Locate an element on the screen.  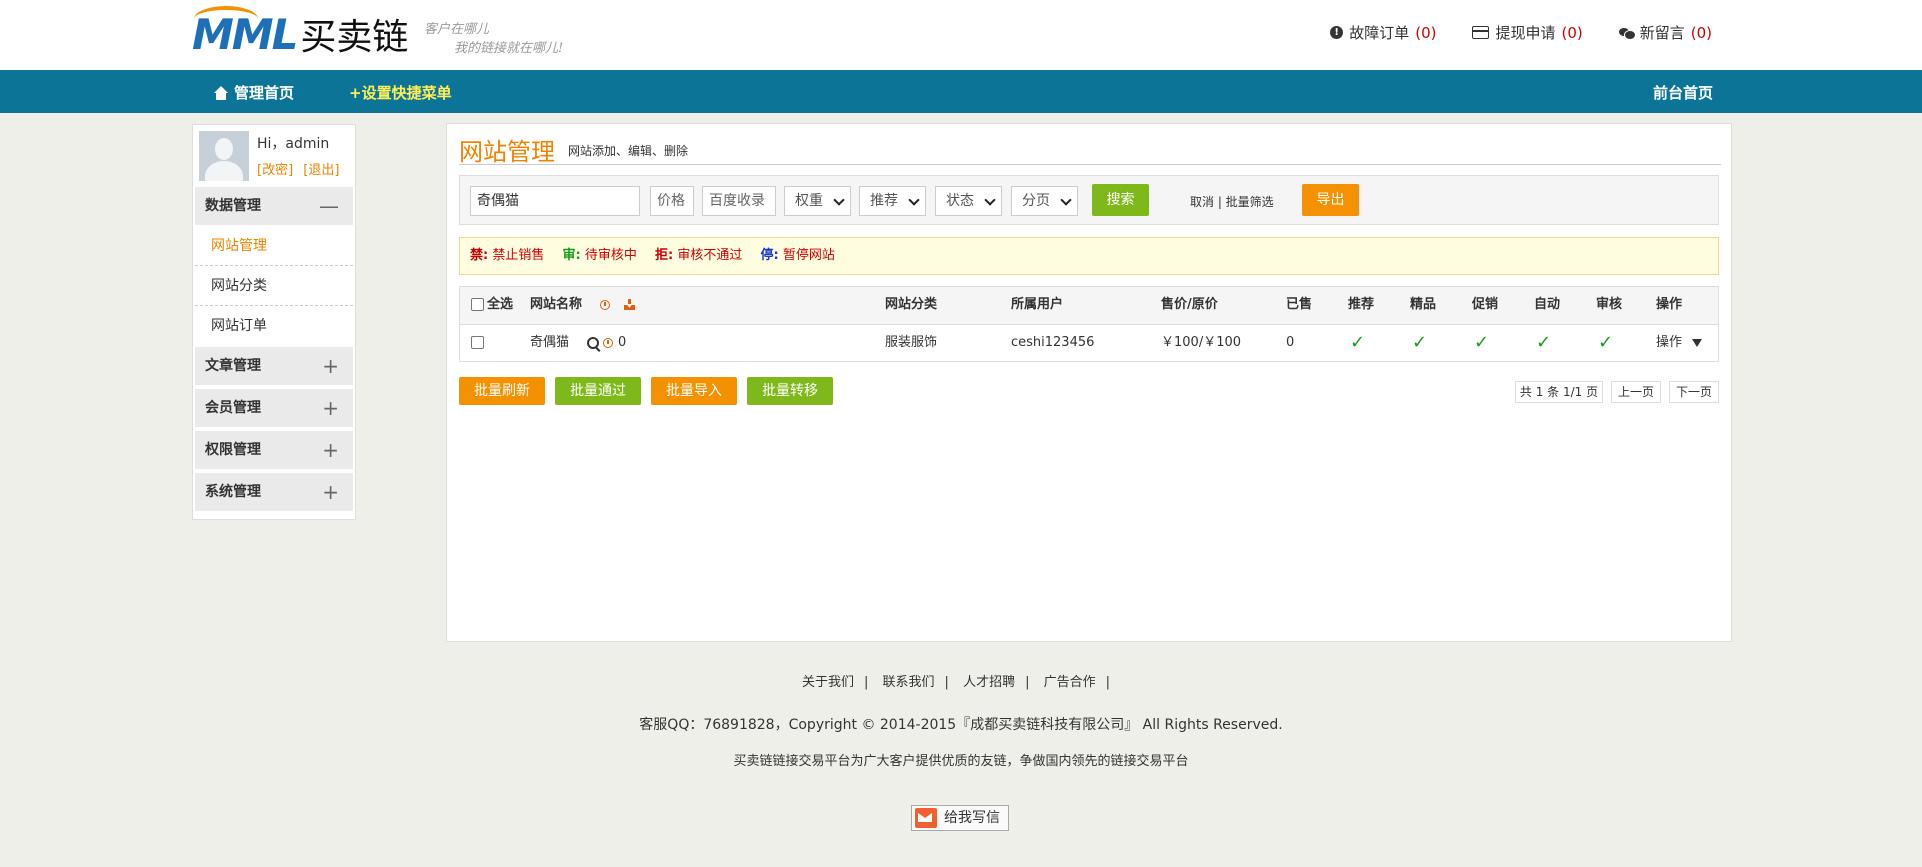
greeting: Hi，admin is located at coordinates (293, 144).